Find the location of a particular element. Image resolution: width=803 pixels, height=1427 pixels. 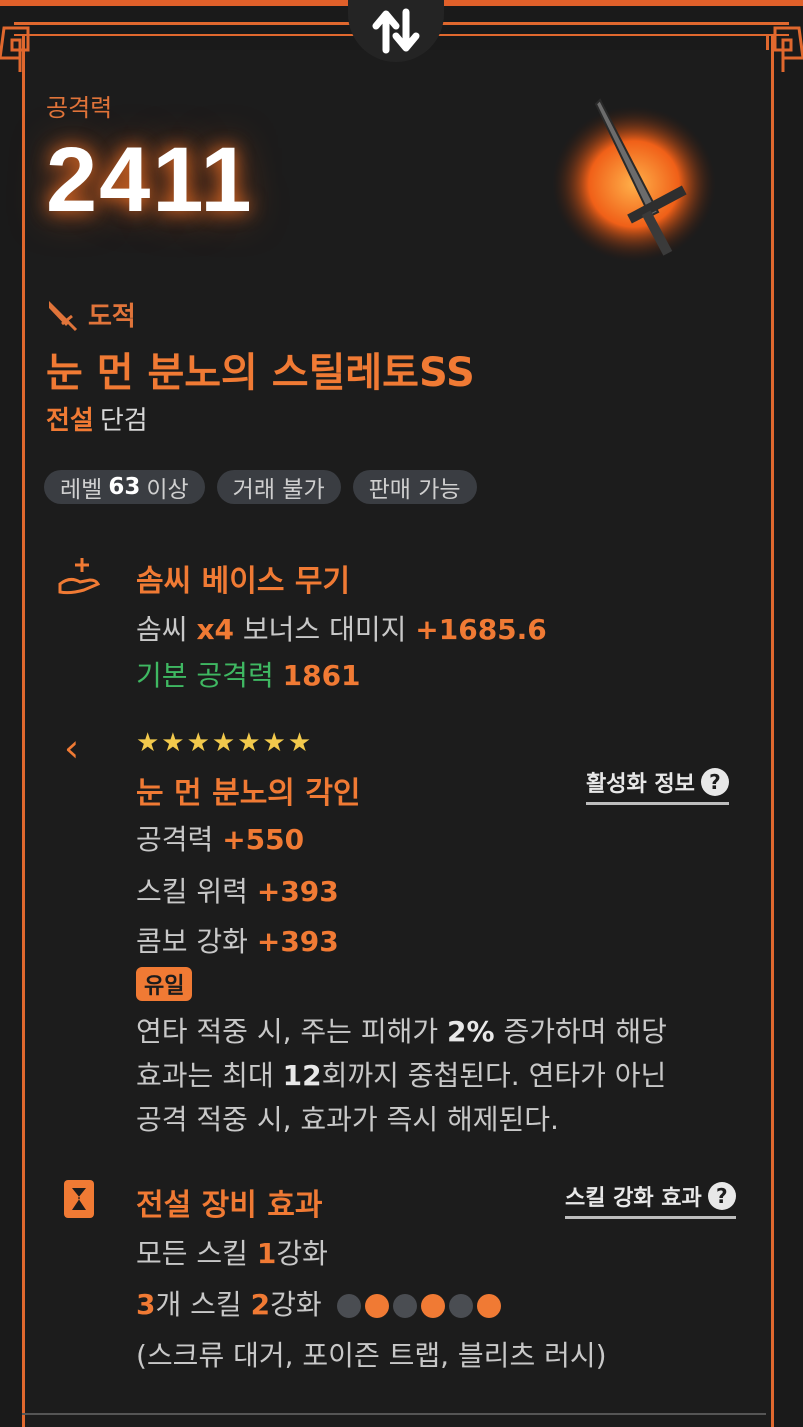

stat-label: 스킬 위력 is located at coordinates (192, 891).